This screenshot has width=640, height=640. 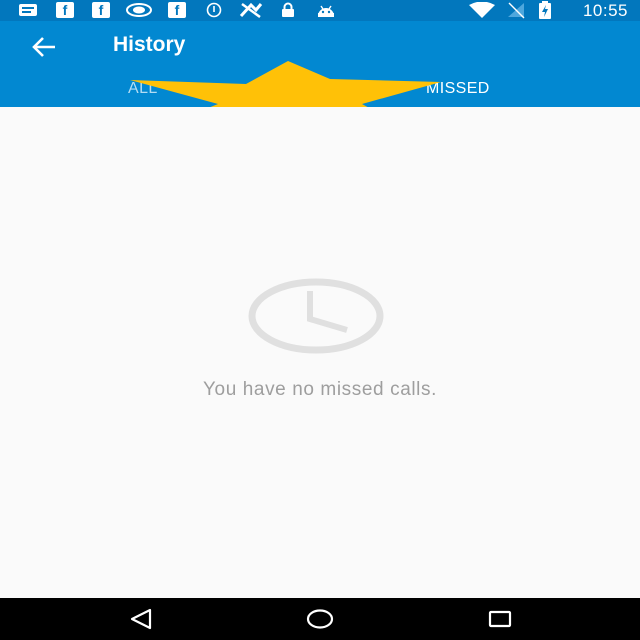 I want to click on back-triangle-icon, so click(x=141, y=619).